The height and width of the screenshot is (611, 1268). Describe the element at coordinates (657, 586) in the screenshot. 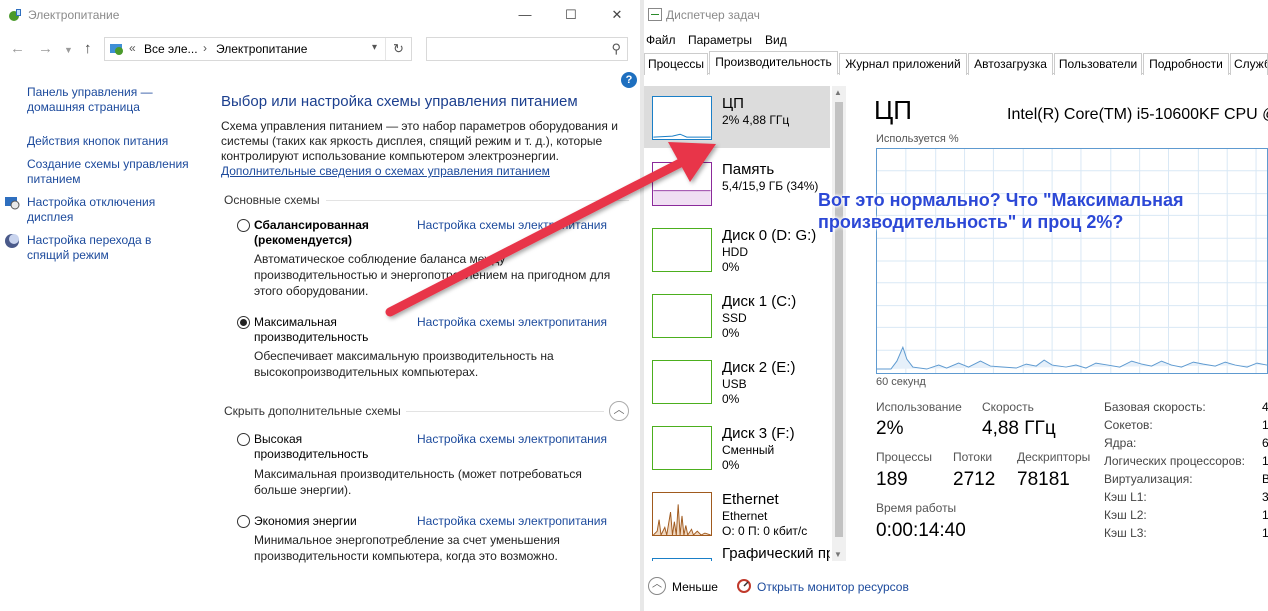

I see `chevron-up-icon: ︿` at that location.